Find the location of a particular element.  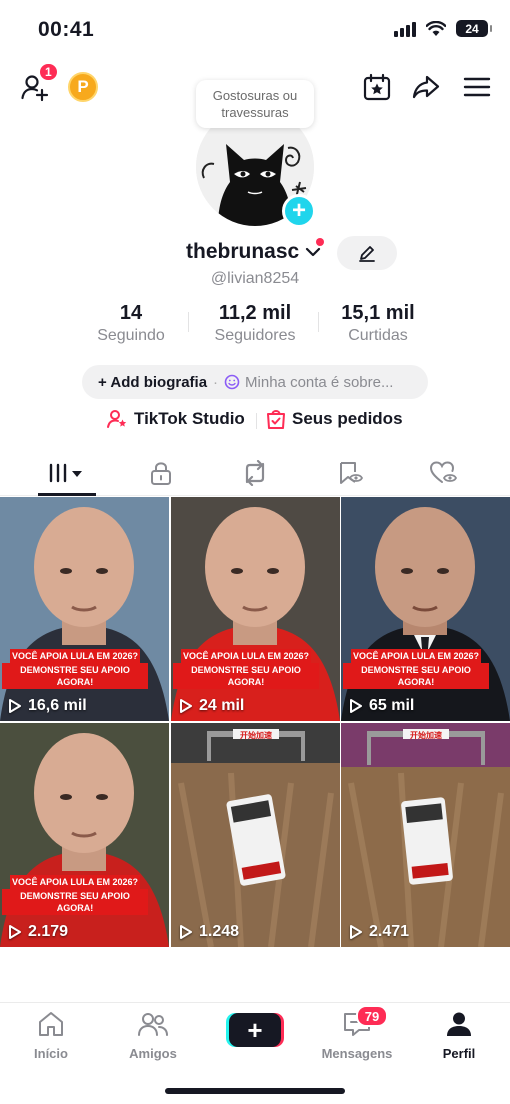

orders-link: Seus pedidos is located at coordinates (334, 419).